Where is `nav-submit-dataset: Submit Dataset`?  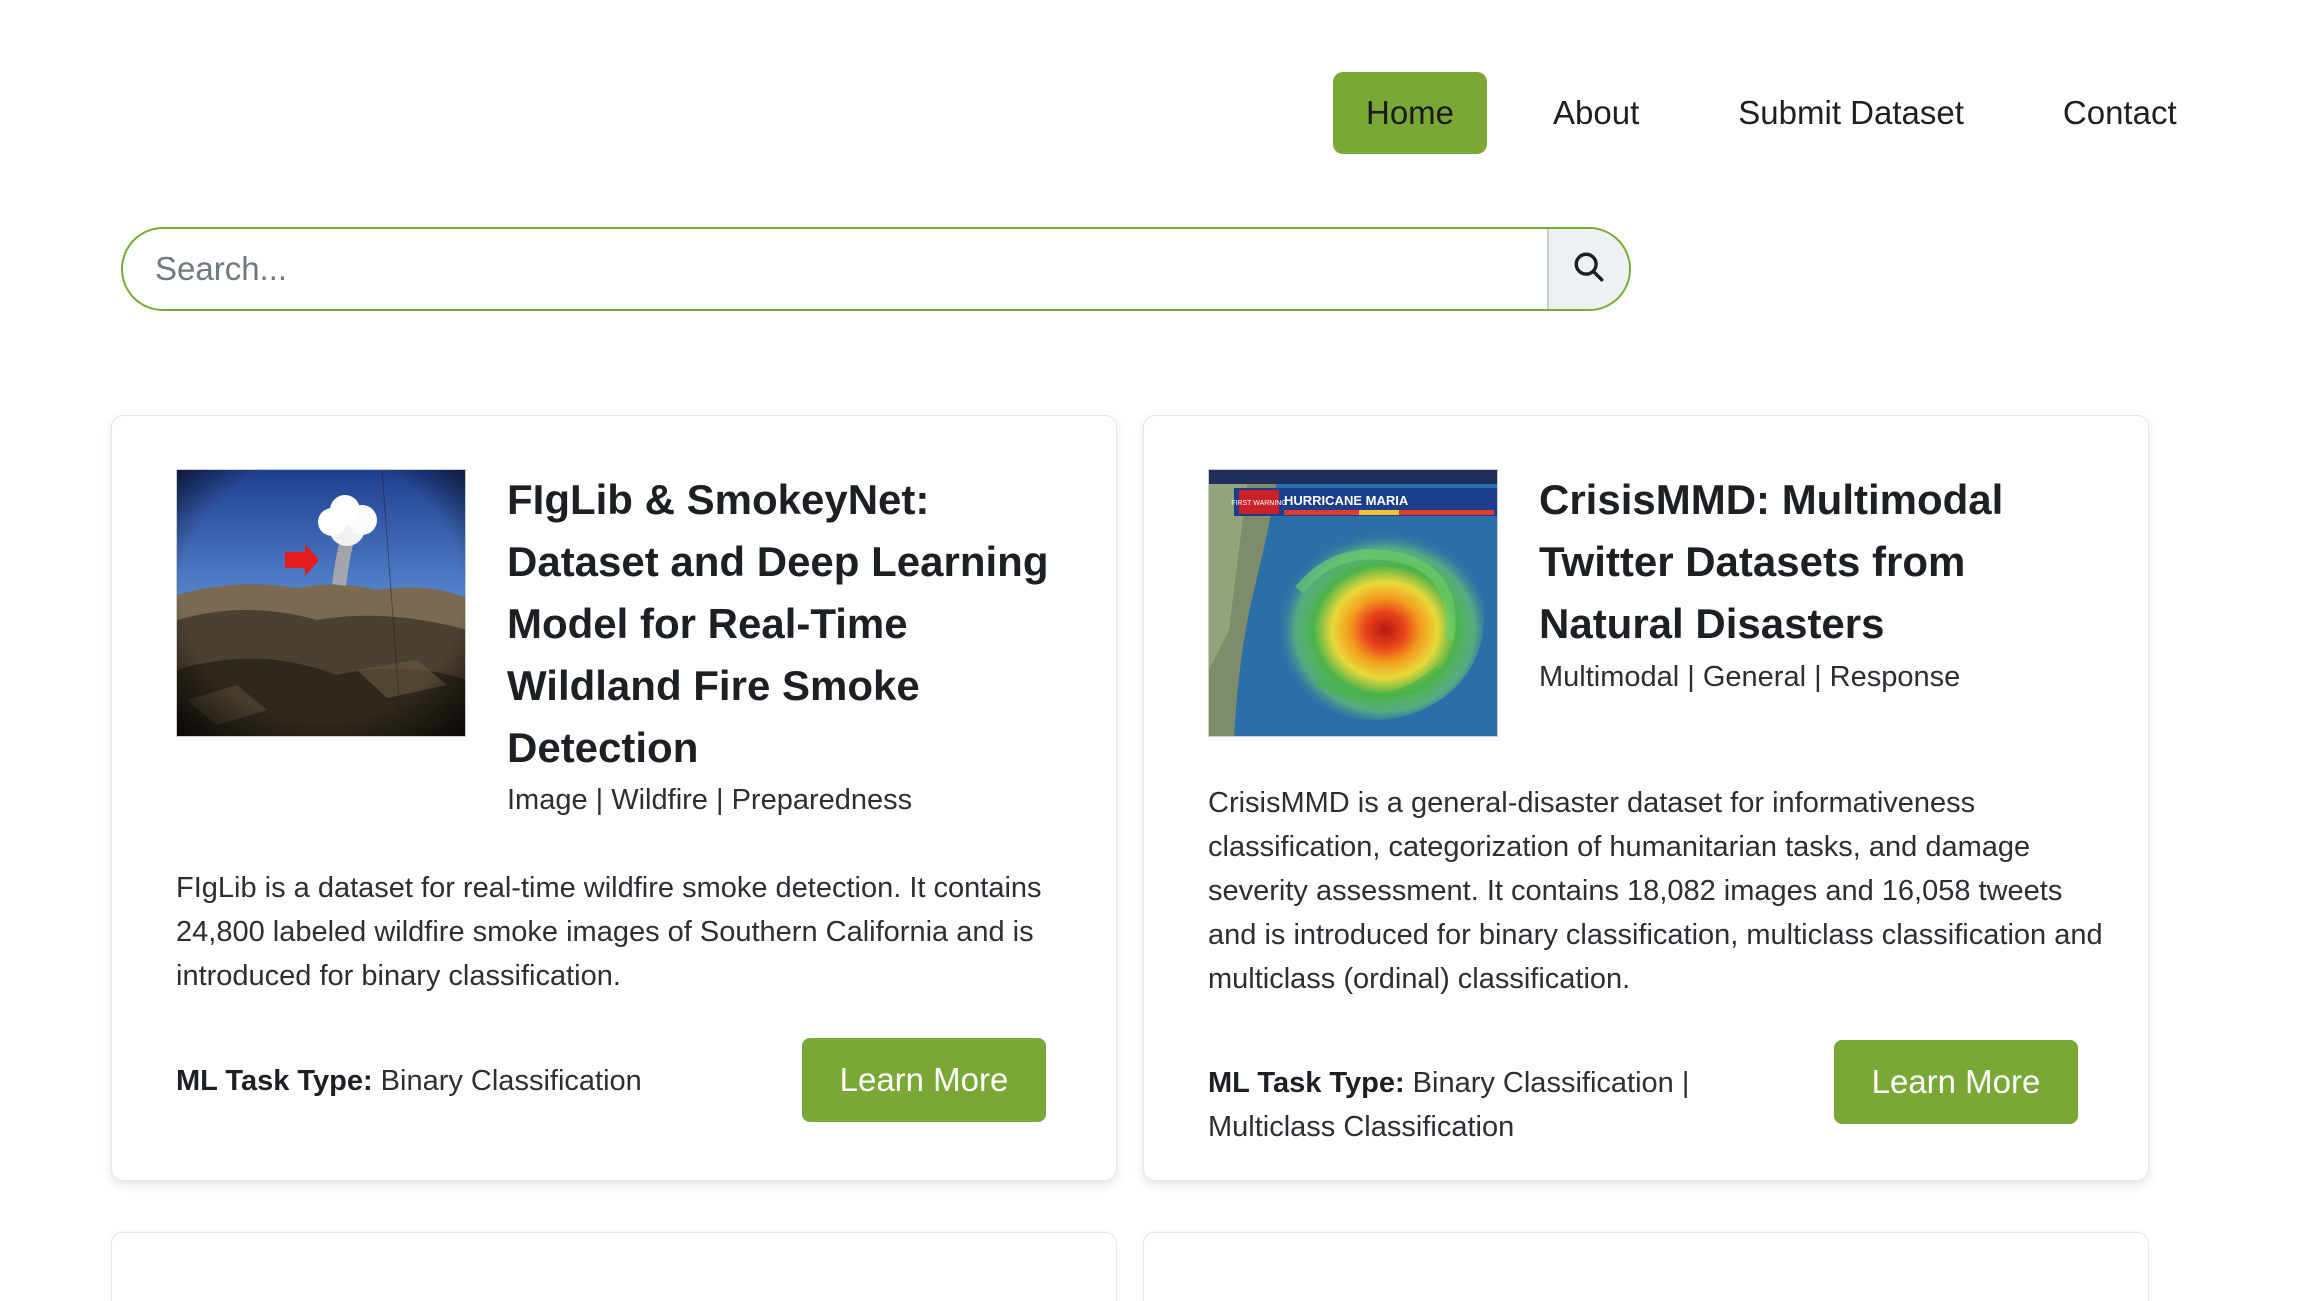 nav-submit-dataset: Submit Dataset is located at coordinates (1851, 113).